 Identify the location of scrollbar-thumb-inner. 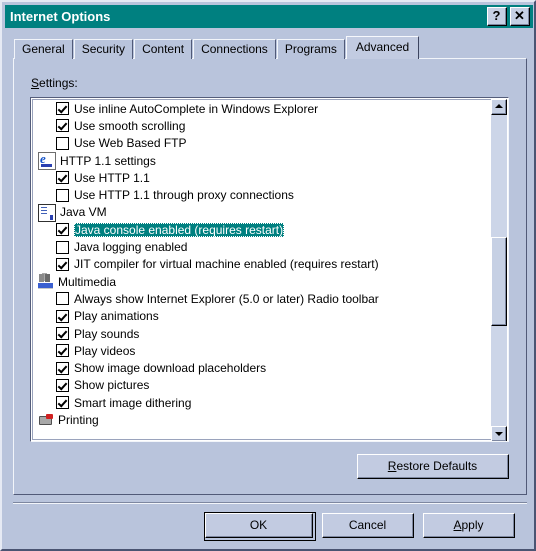
(499, 281).